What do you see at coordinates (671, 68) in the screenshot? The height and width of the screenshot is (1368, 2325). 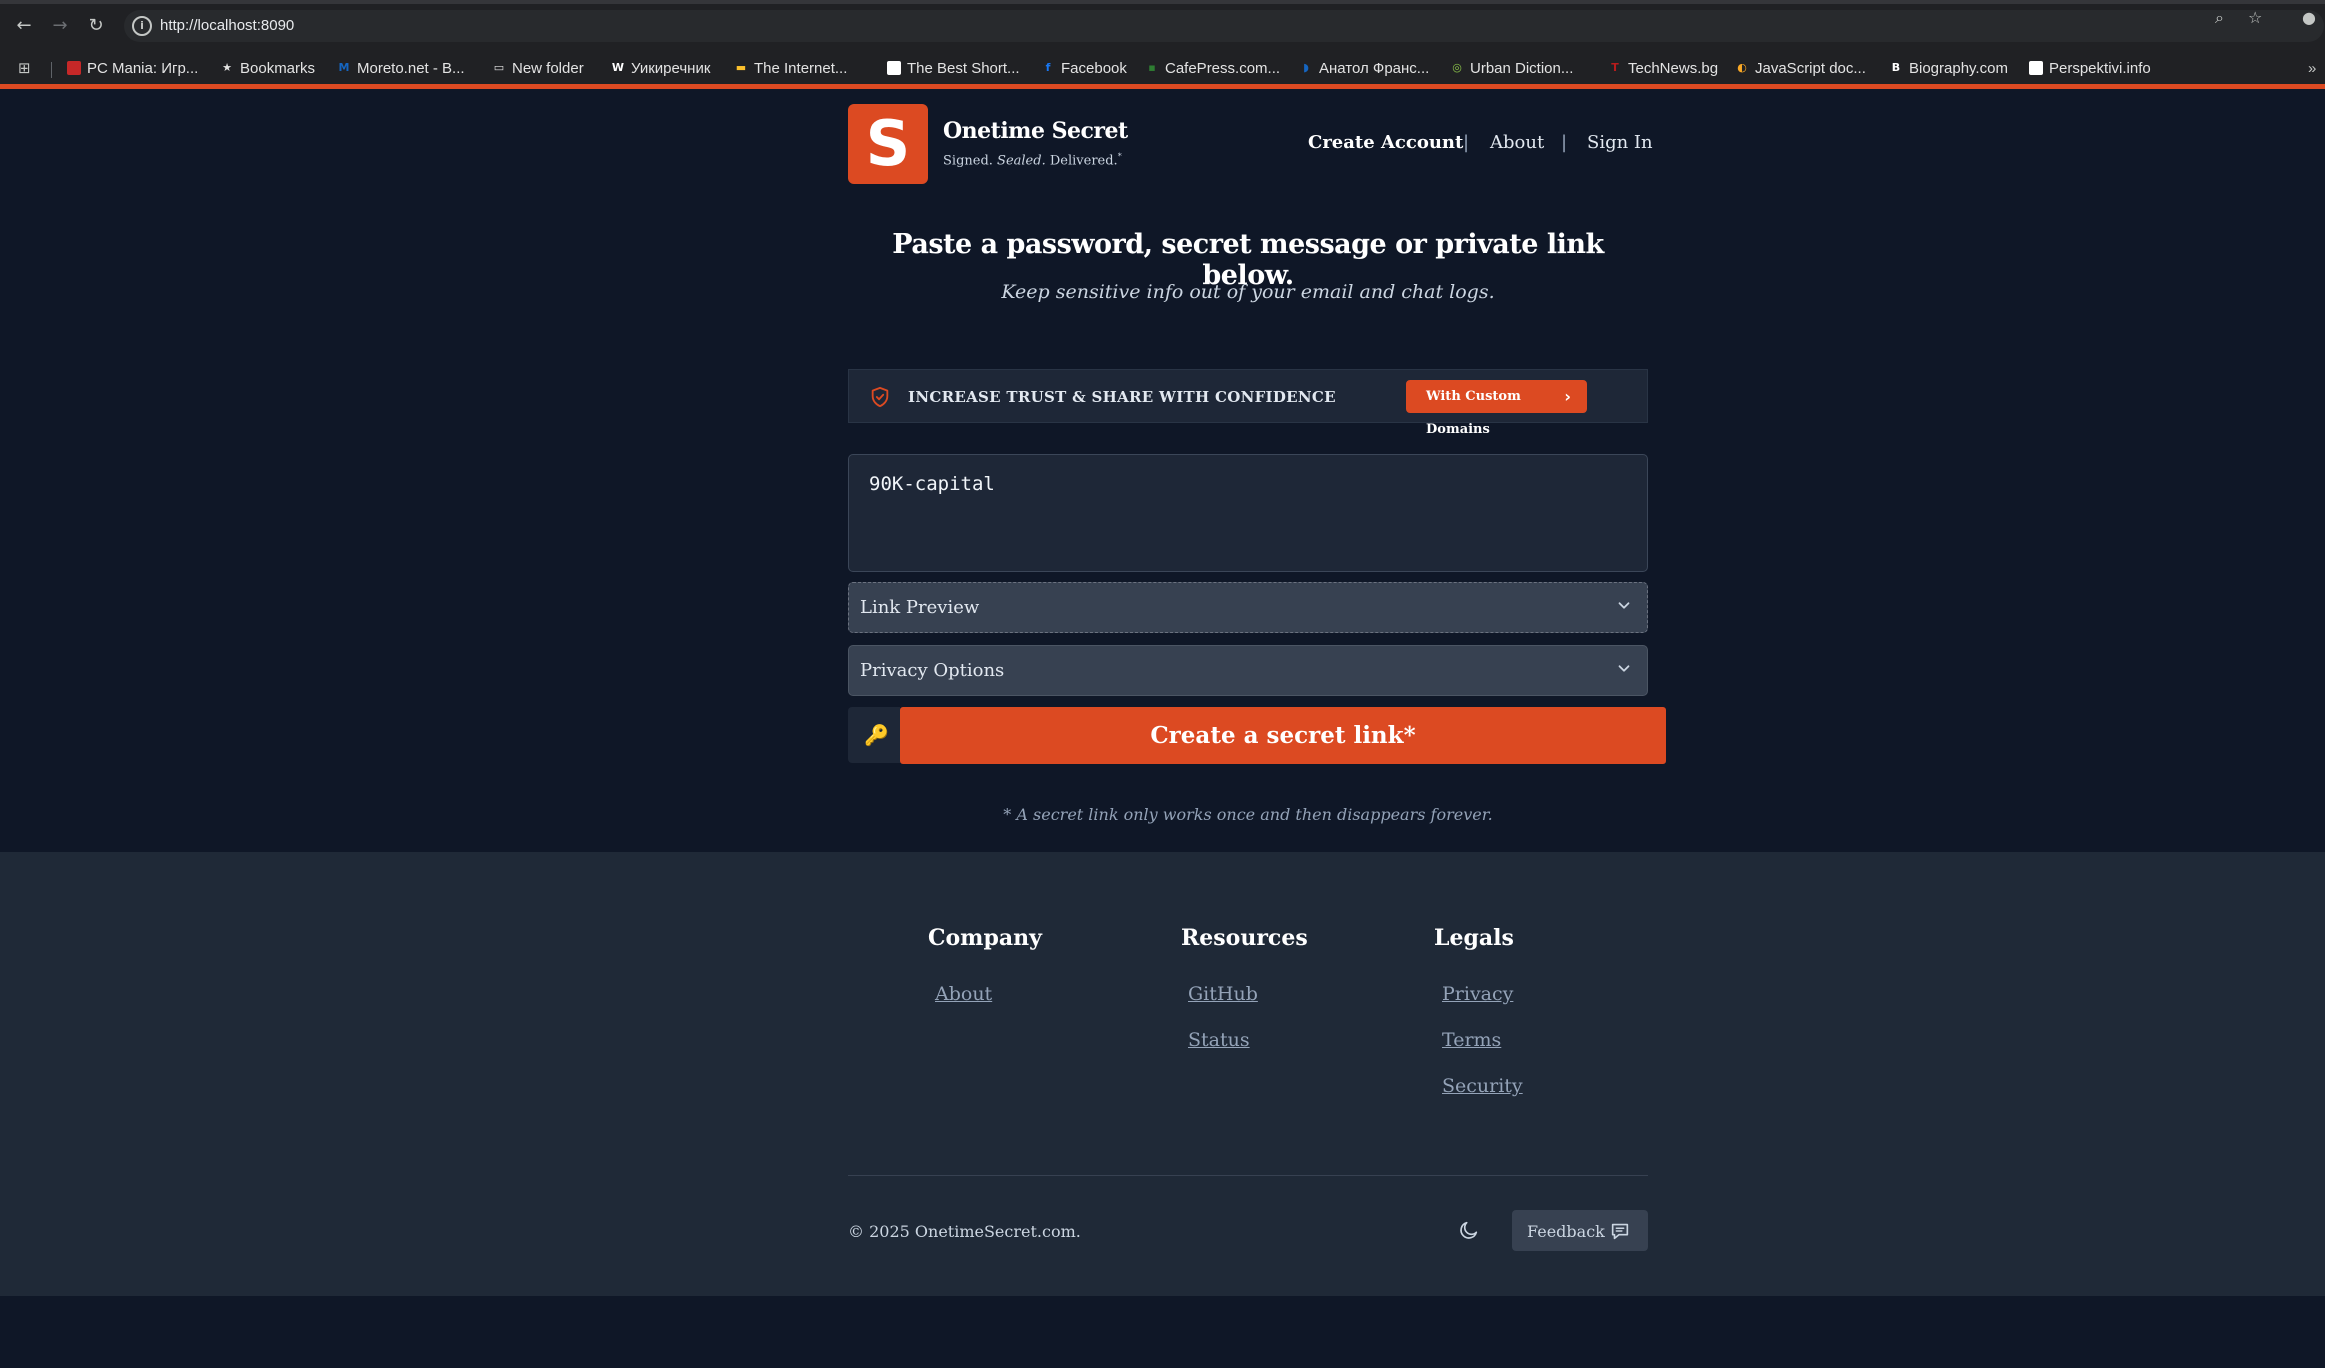 I see `bookmark-label: Уикиречник` at bounding box center [671, 68].